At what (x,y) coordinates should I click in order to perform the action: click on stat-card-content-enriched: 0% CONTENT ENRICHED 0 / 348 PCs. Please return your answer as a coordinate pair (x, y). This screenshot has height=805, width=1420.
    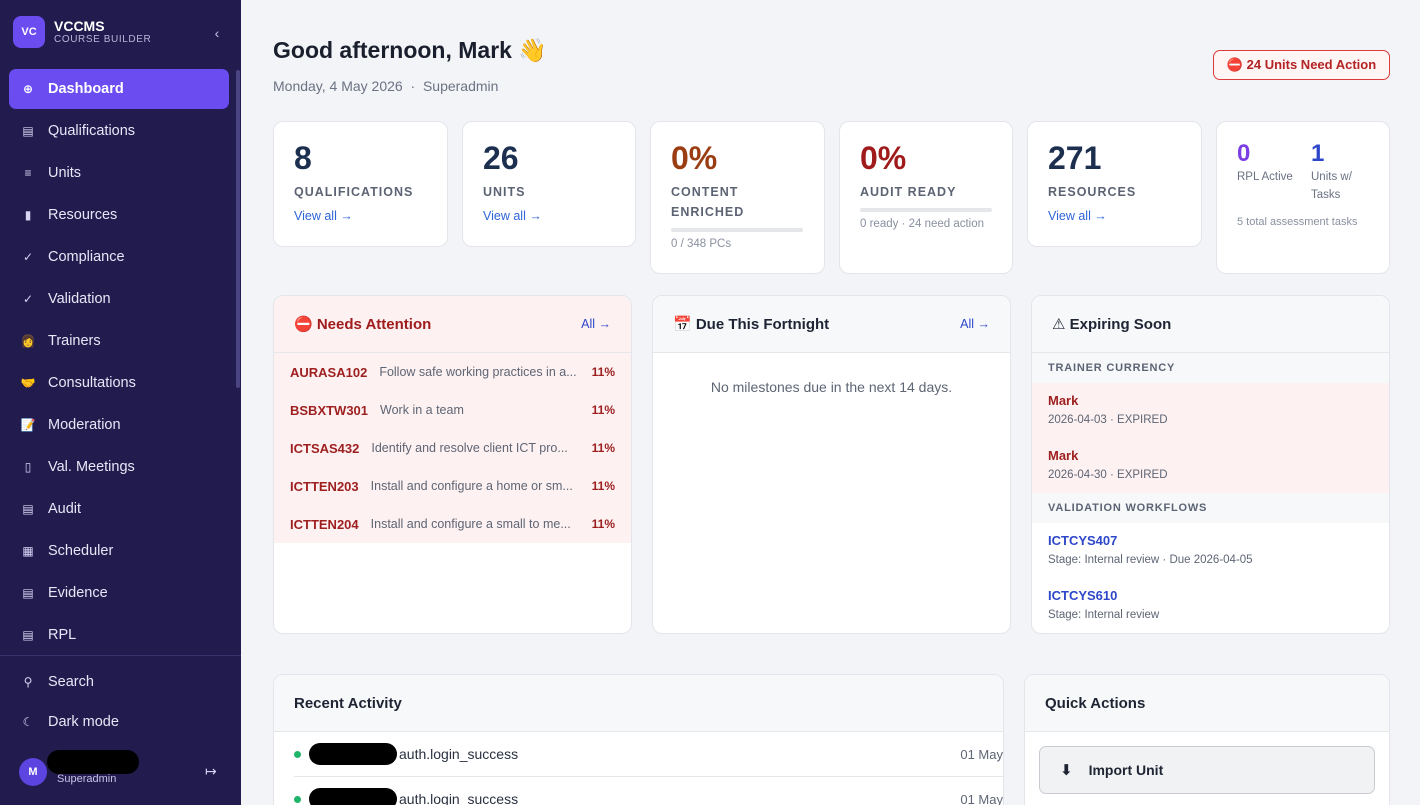
    Looking at the image, I should click on (737, 197).